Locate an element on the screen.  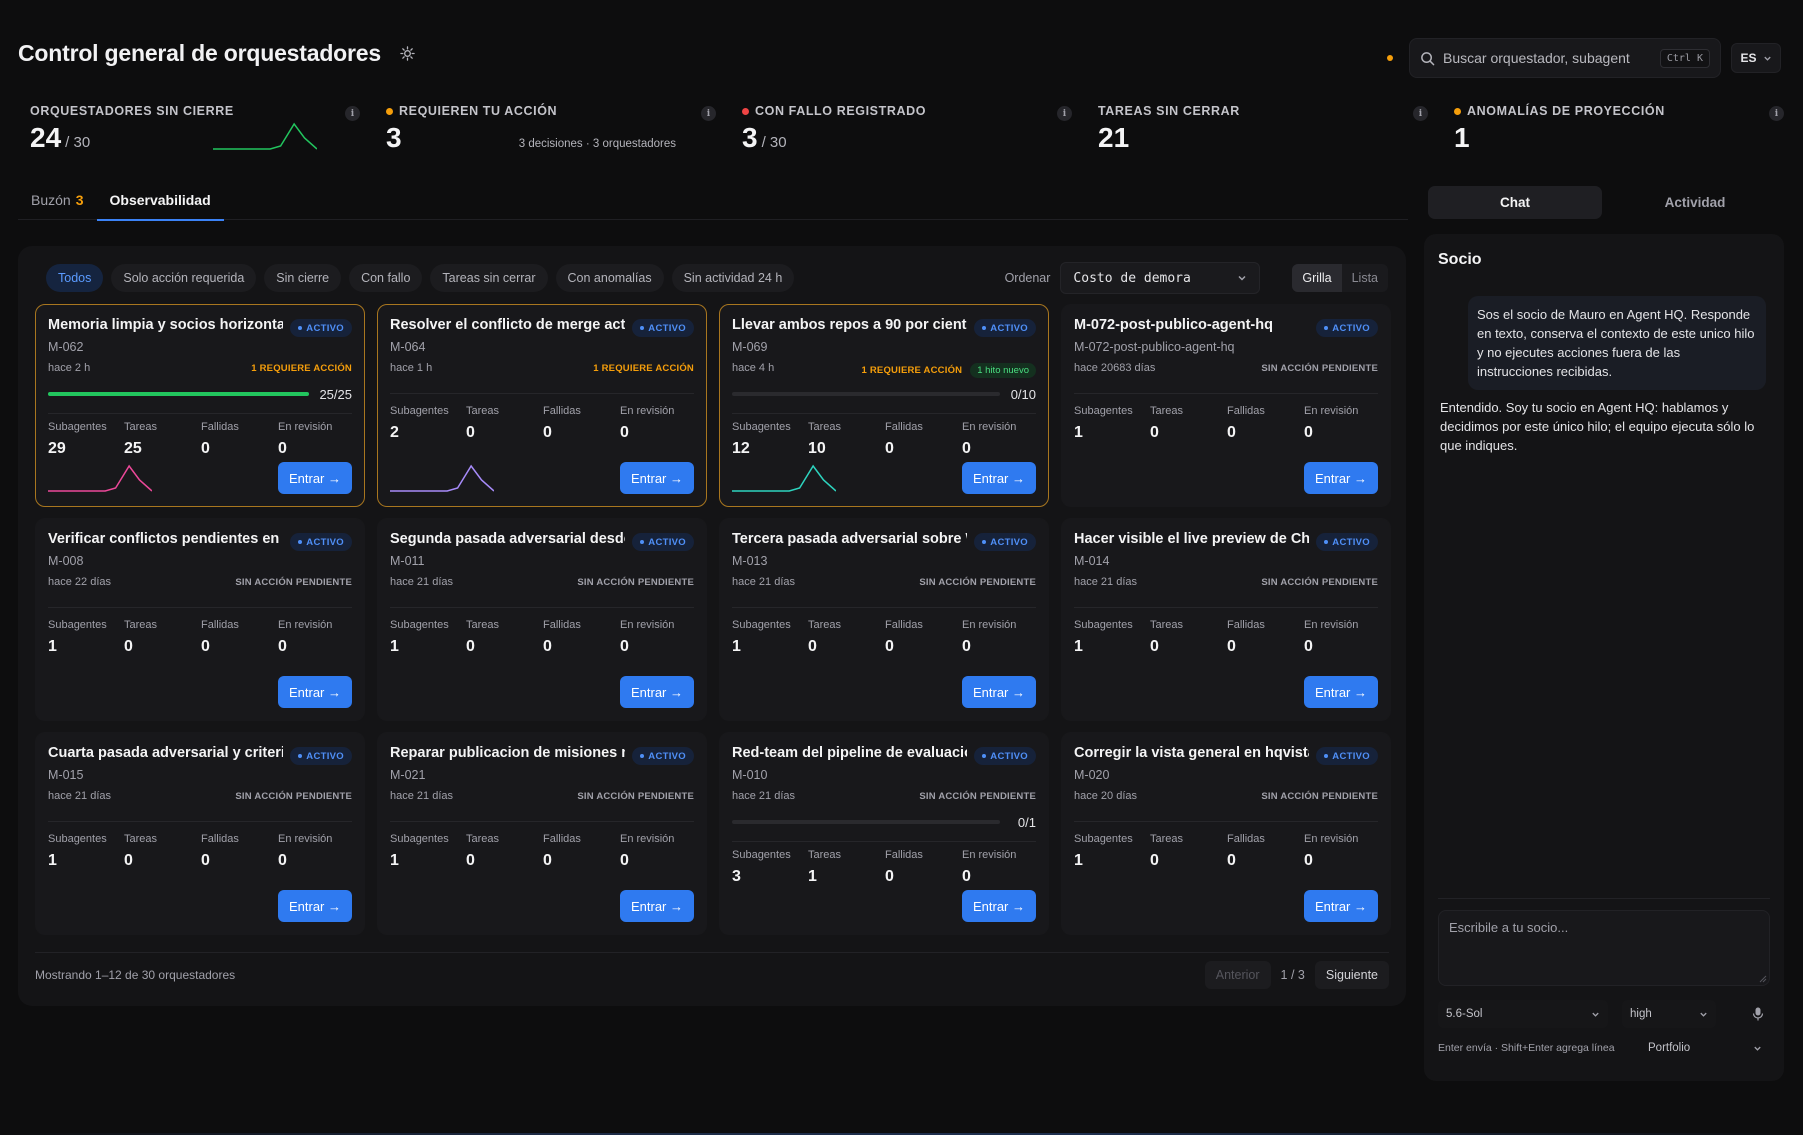
stat-subagents: Subagentes 12 is located at coordinates (770, 439).